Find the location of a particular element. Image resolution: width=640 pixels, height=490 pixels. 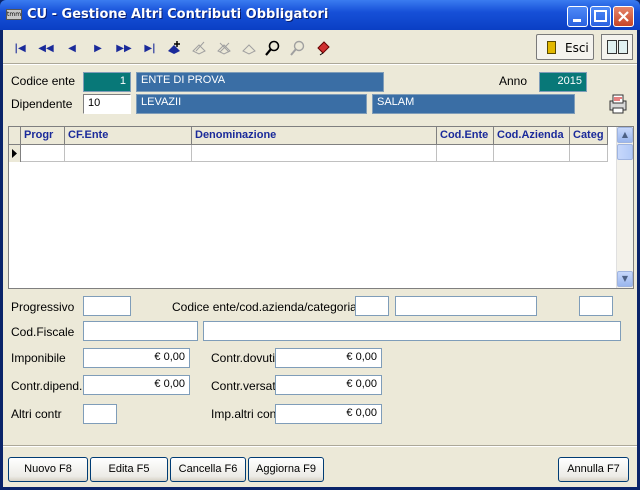

first-record-button: |◀ is located at coordinates (20, 48).